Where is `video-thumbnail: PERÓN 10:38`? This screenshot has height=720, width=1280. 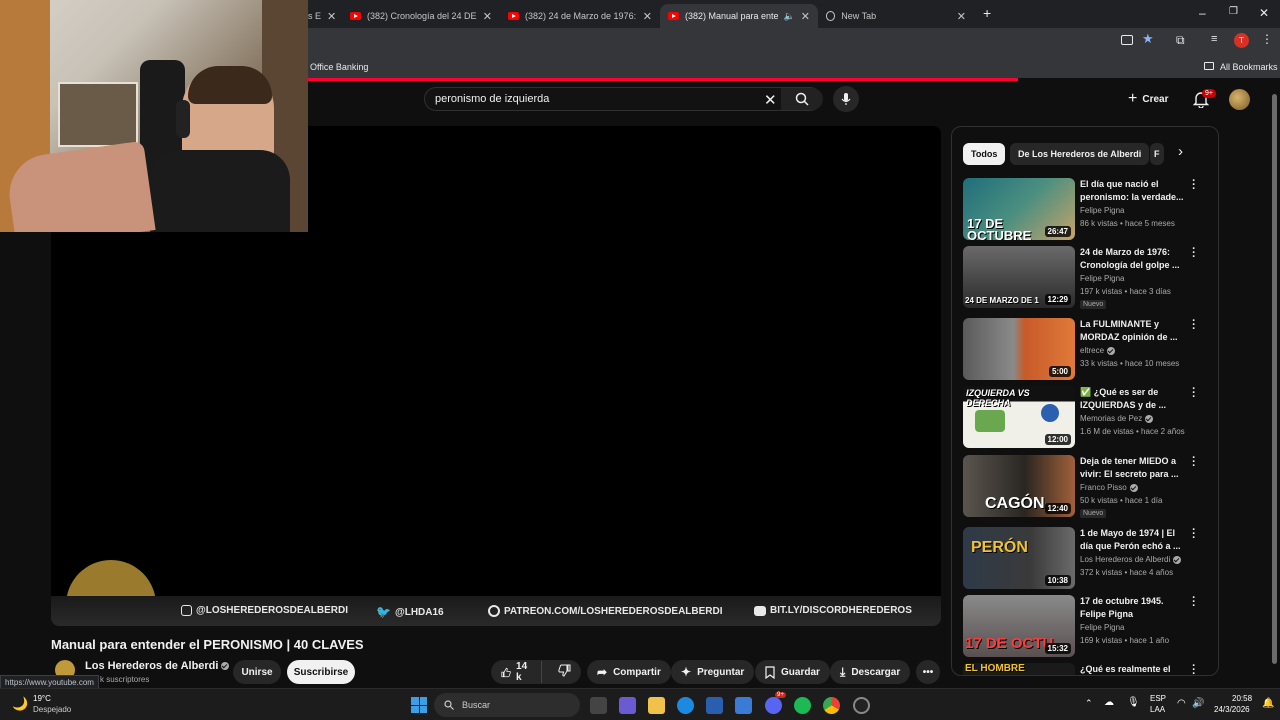 video-thumbnail: PERÓN 10:38 is located at coordinates (1019, 558).